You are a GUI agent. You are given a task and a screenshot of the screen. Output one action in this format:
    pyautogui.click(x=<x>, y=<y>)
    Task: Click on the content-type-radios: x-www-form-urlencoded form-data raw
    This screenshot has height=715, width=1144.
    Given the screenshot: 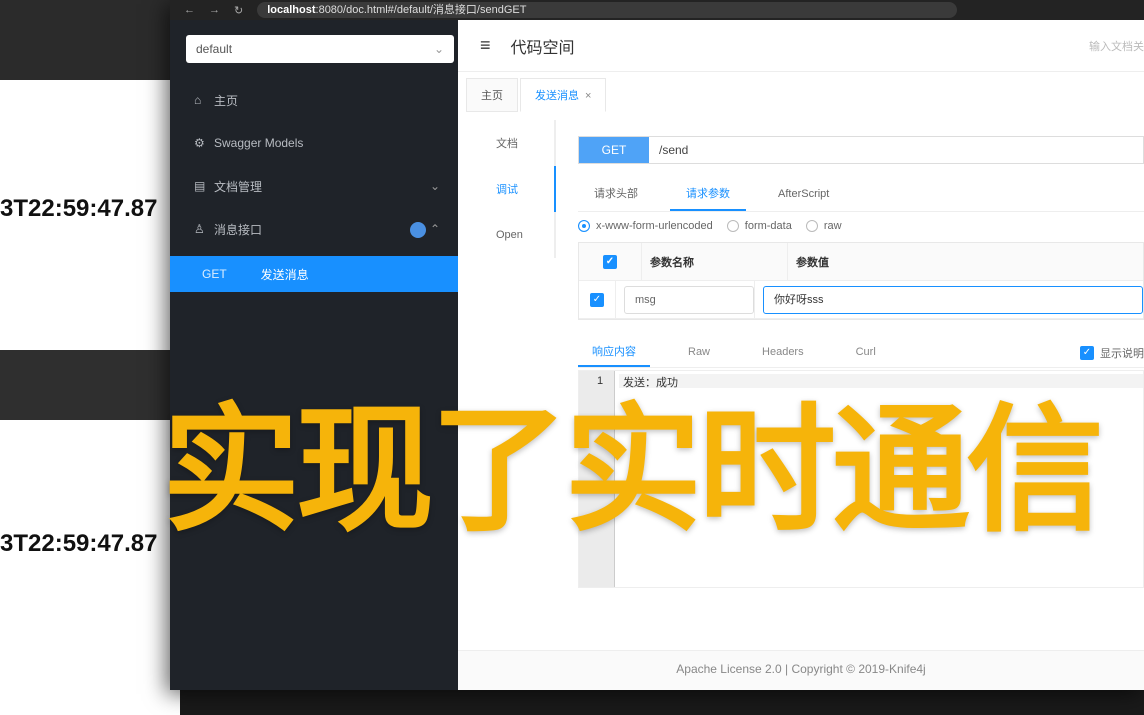 What is the action you would take?
    pyautogui.click(x=717, y=226)
    